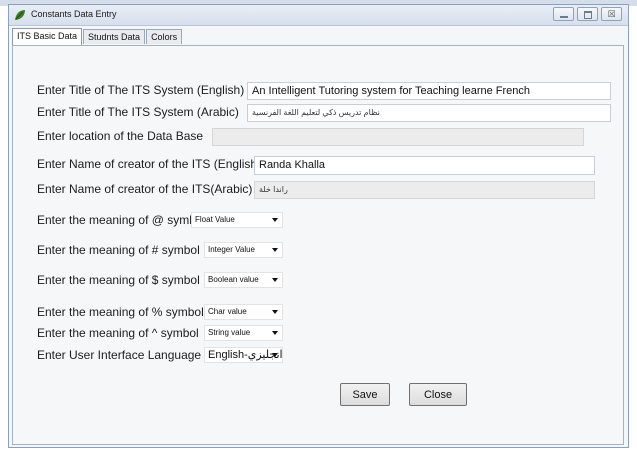  I want to click on title-bar: Constants Data Entry ☒, so click(318, 15).